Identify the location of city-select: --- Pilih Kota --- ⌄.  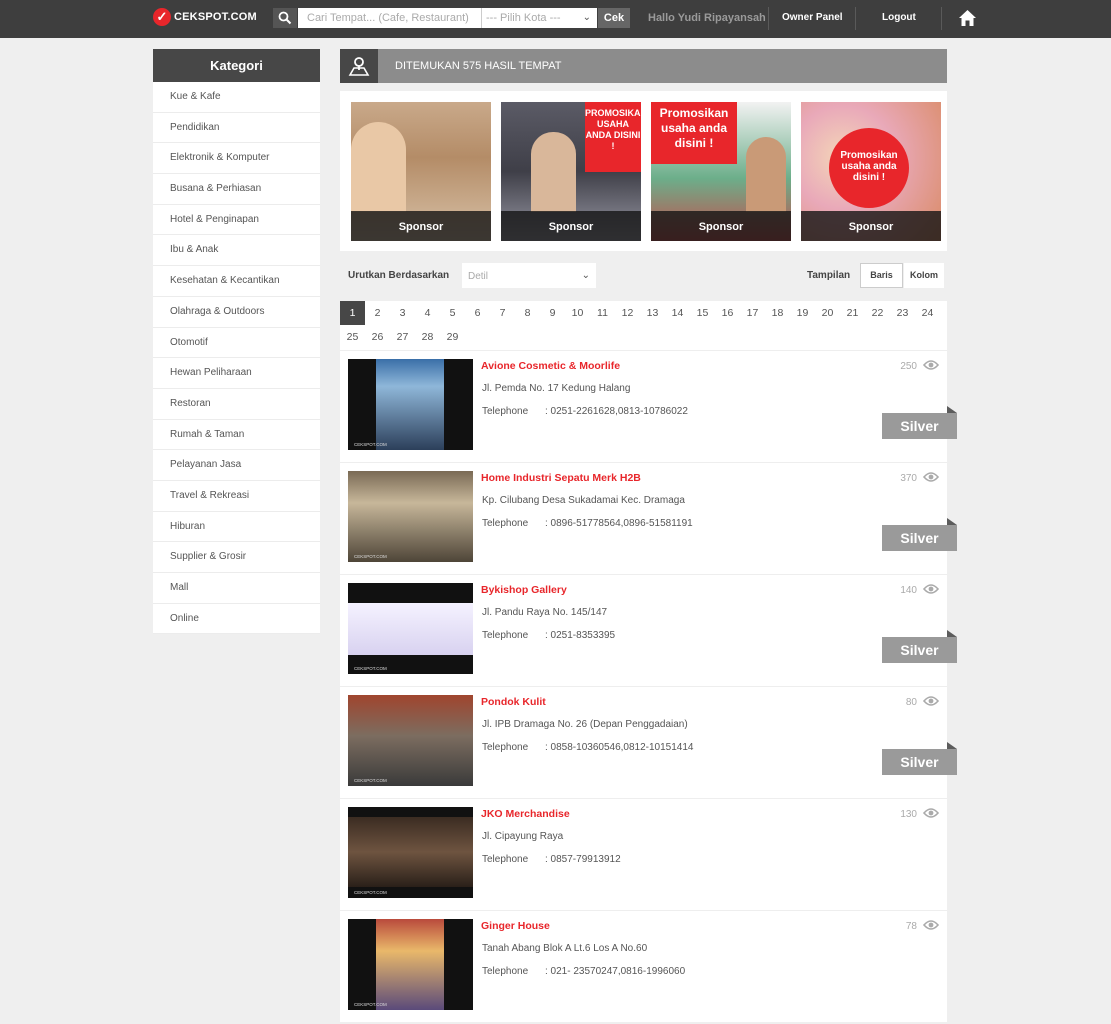
(539, 18).